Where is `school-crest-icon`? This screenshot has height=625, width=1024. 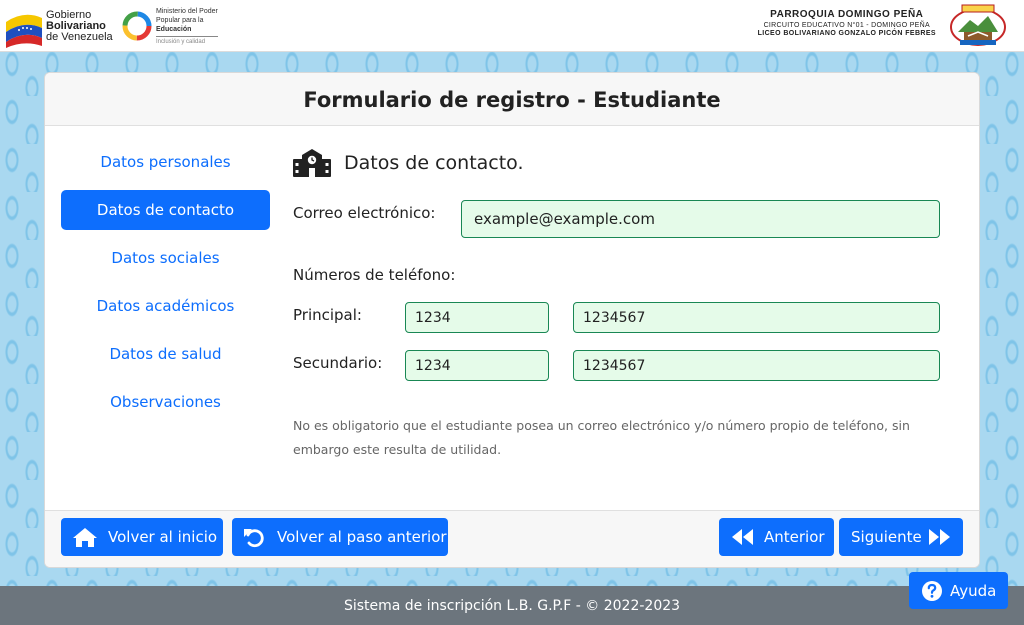 school-crest-icon is located at coordinates (978, 25).